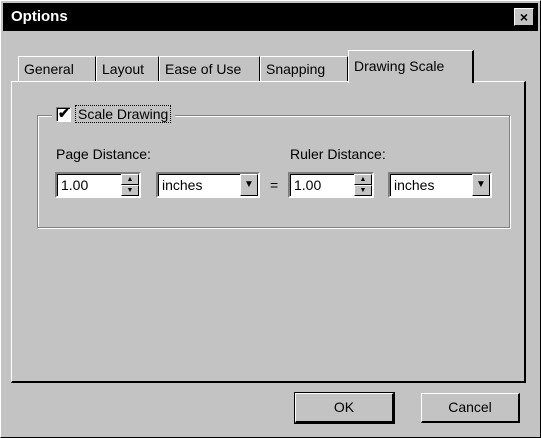 The width and height of the screenshot is (541, 438). Describe the element at coordinates (39, 16) in the screenshot. I see `window-title: Options` at that location.